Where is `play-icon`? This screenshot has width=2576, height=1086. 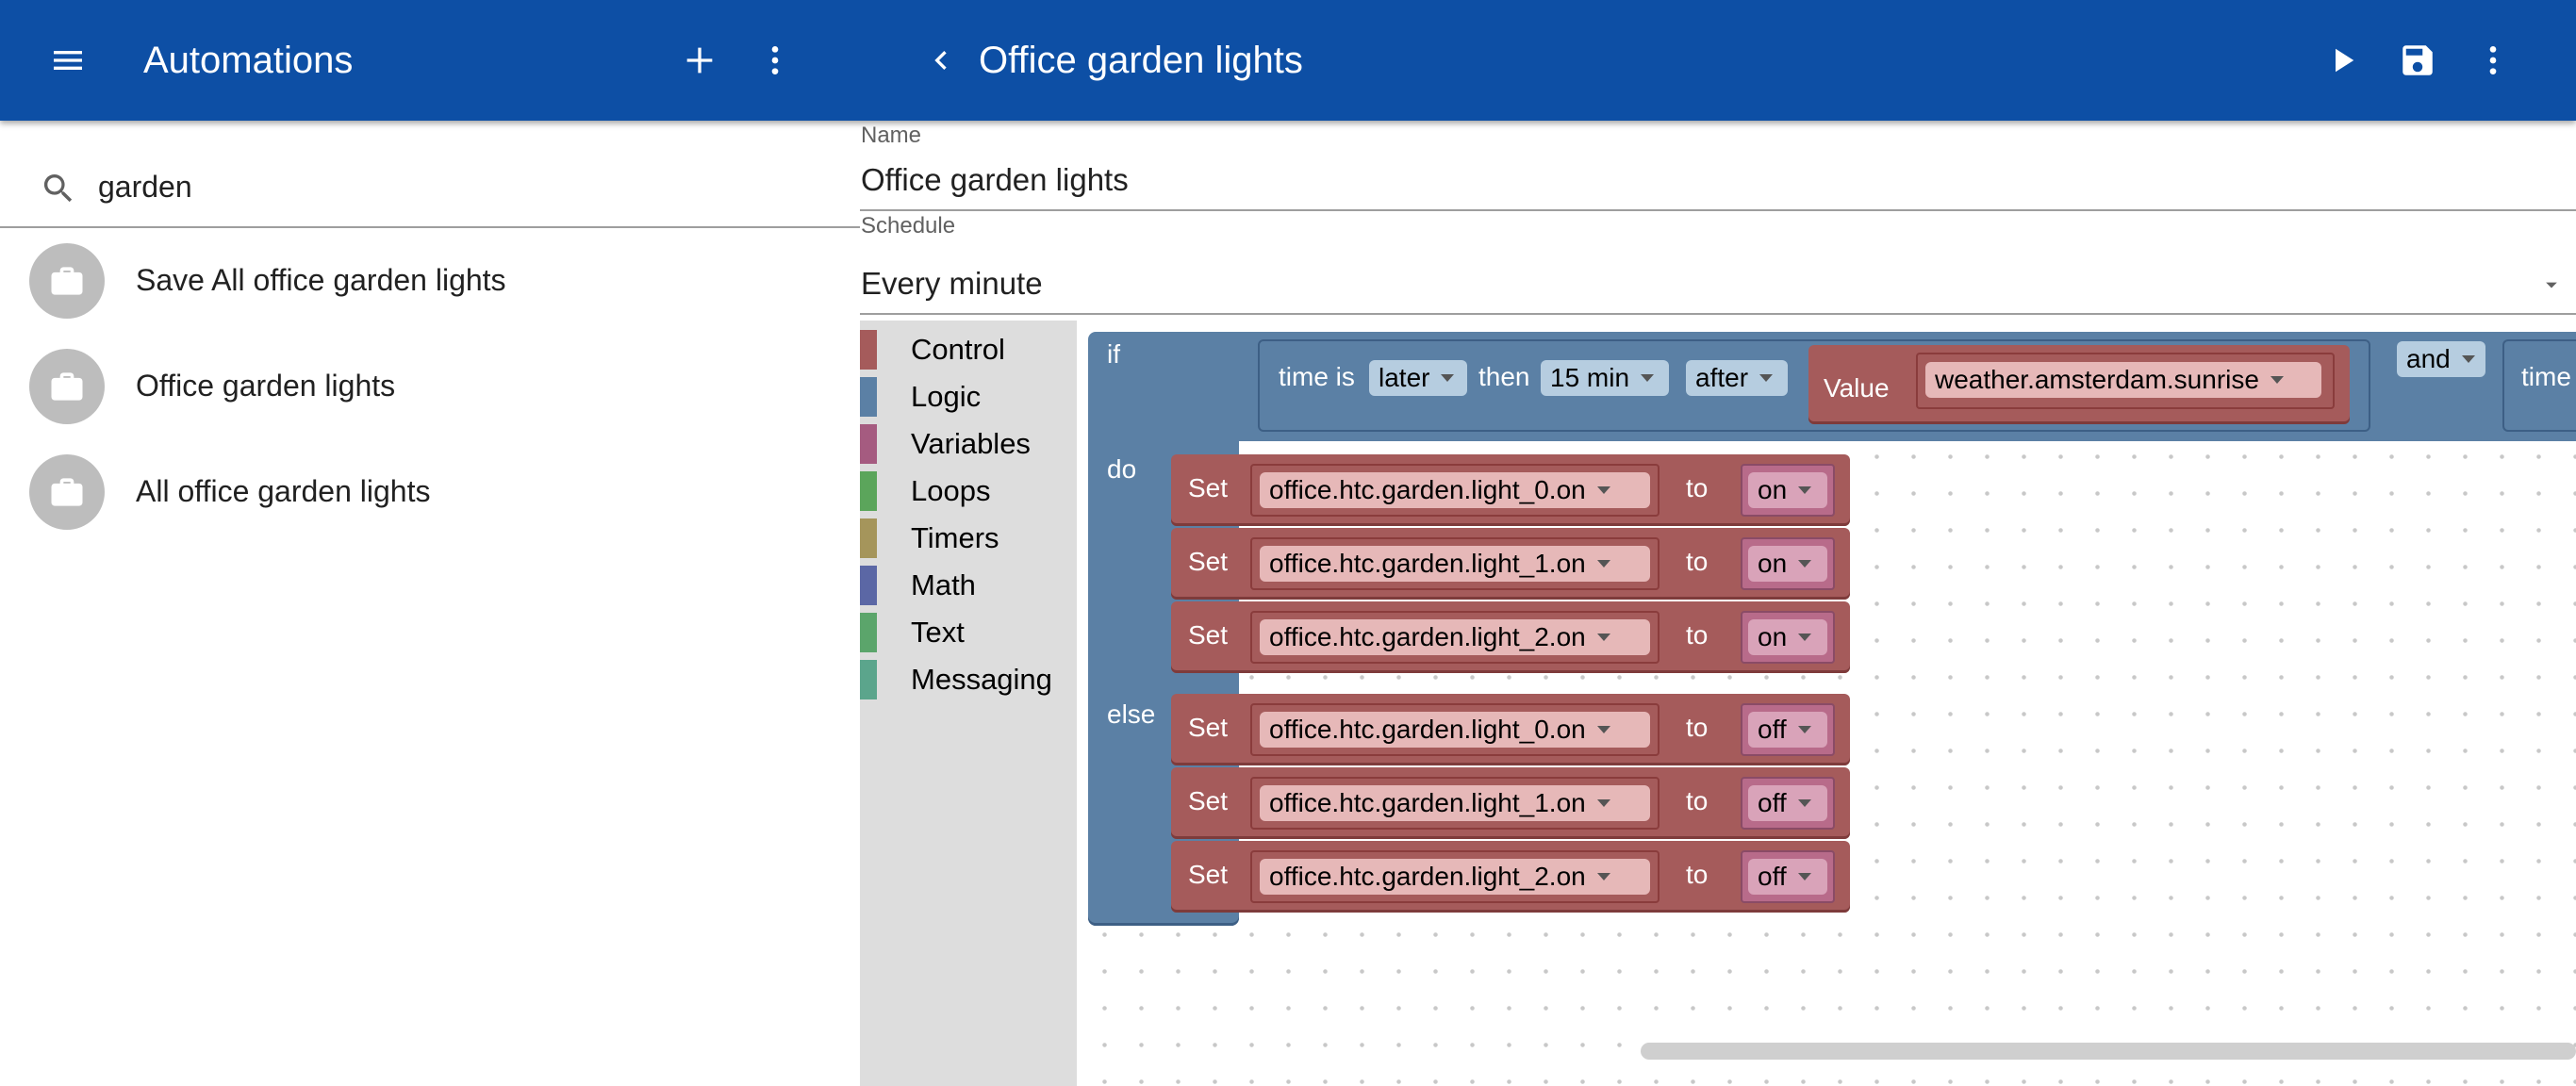 play-icon is located at coordinates (2345, 60).